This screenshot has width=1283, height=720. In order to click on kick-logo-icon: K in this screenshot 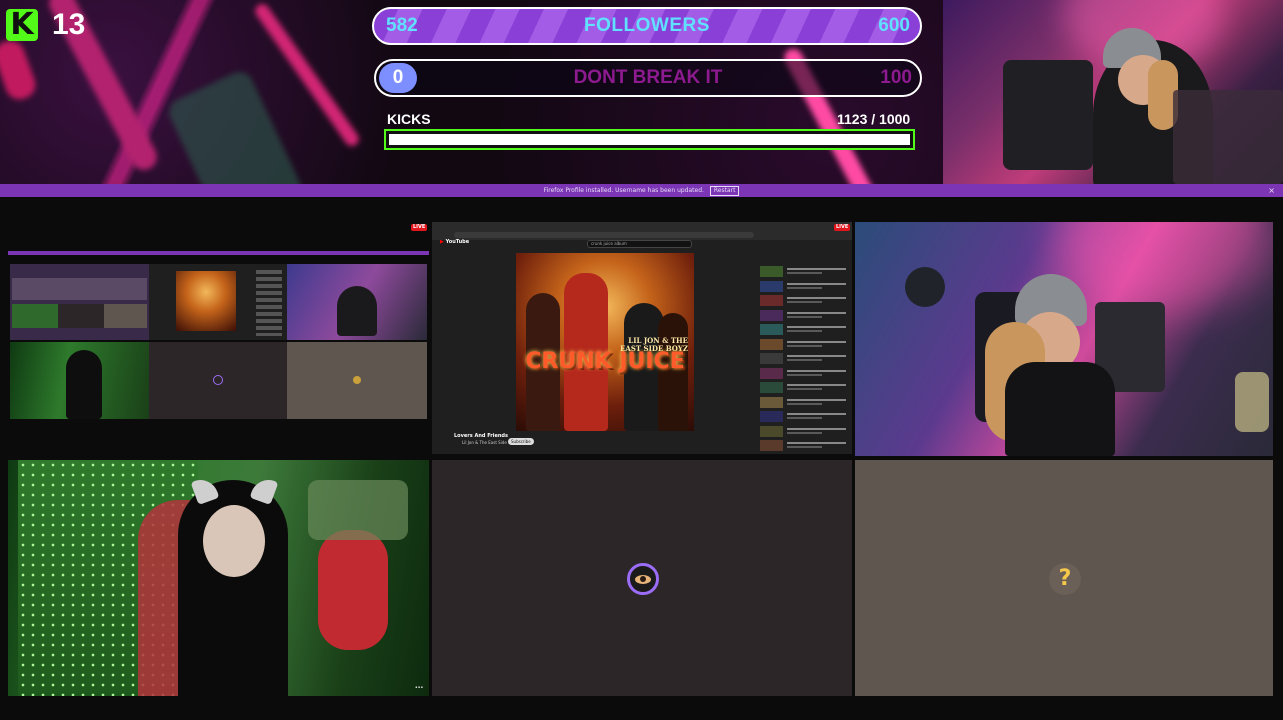, I will do `click(22, 25)`.